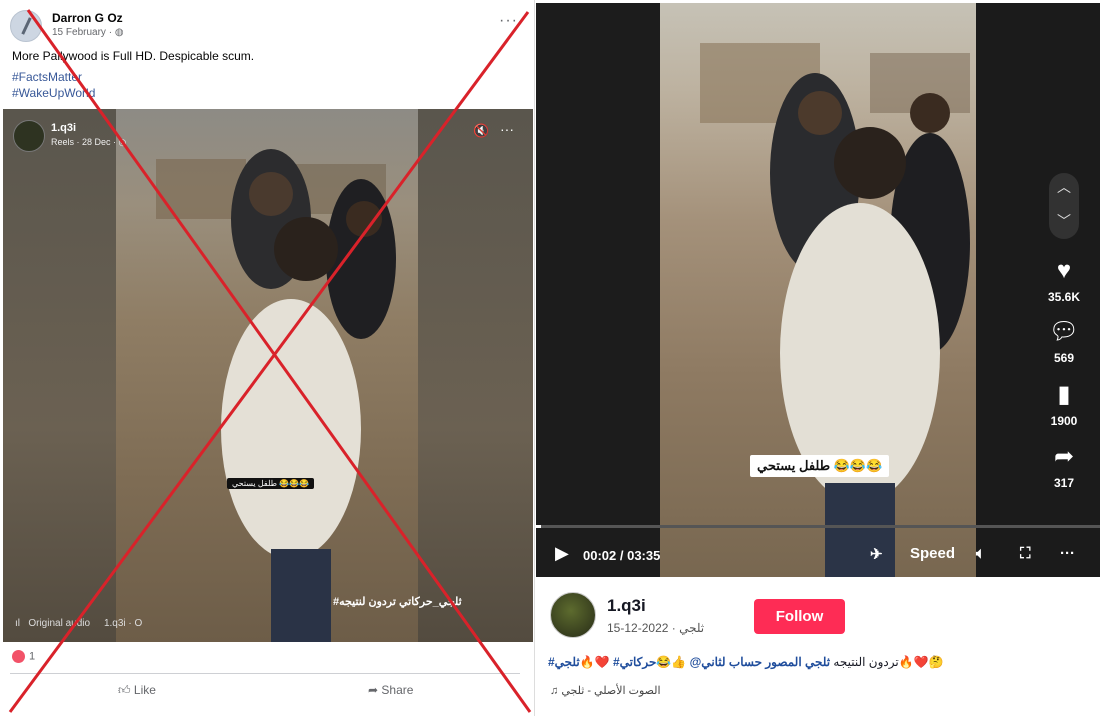  Describe the element at coordinates (1064, 221) in the screenshot. I see `chevron-down-icon: ﹀` at that location.